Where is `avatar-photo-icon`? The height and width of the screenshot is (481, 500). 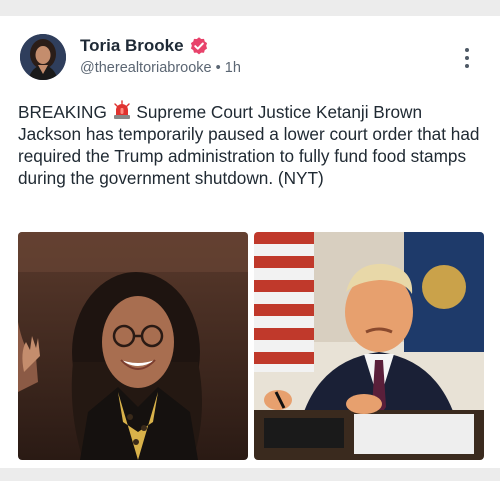 avatar-photo-icon is located at coordinates (43, 57).